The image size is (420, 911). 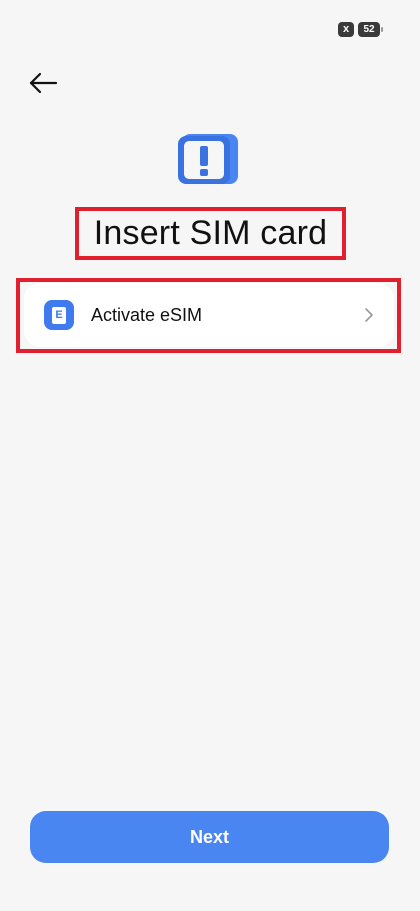 I want to click on status-bar: x 52, so click(x=360, y=29).